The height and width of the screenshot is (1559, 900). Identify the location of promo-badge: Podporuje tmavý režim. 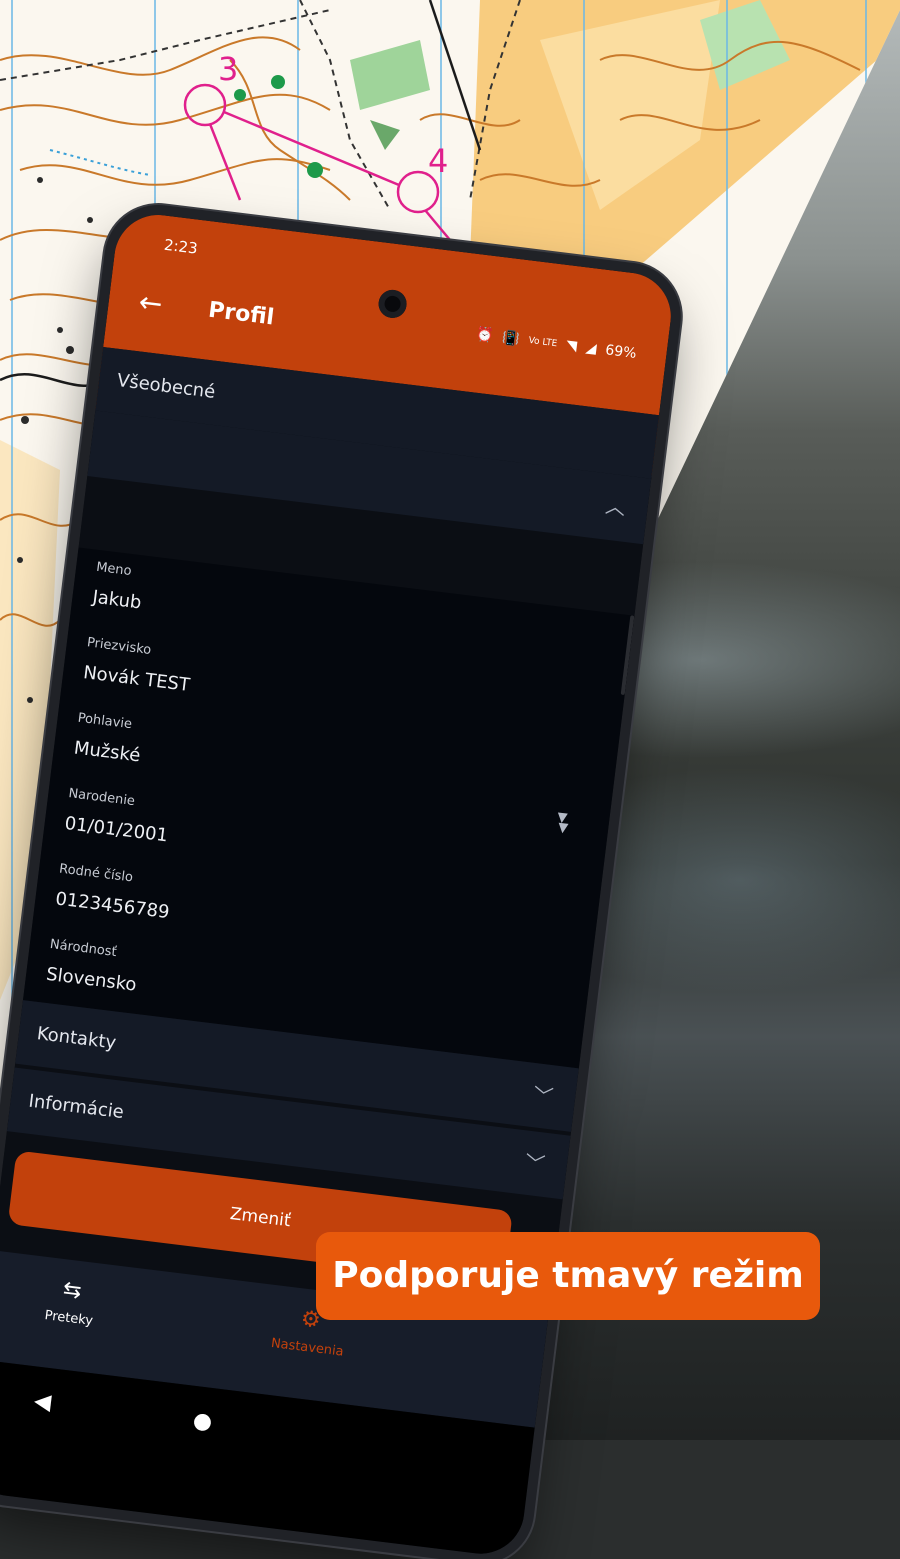
(568, 1276).